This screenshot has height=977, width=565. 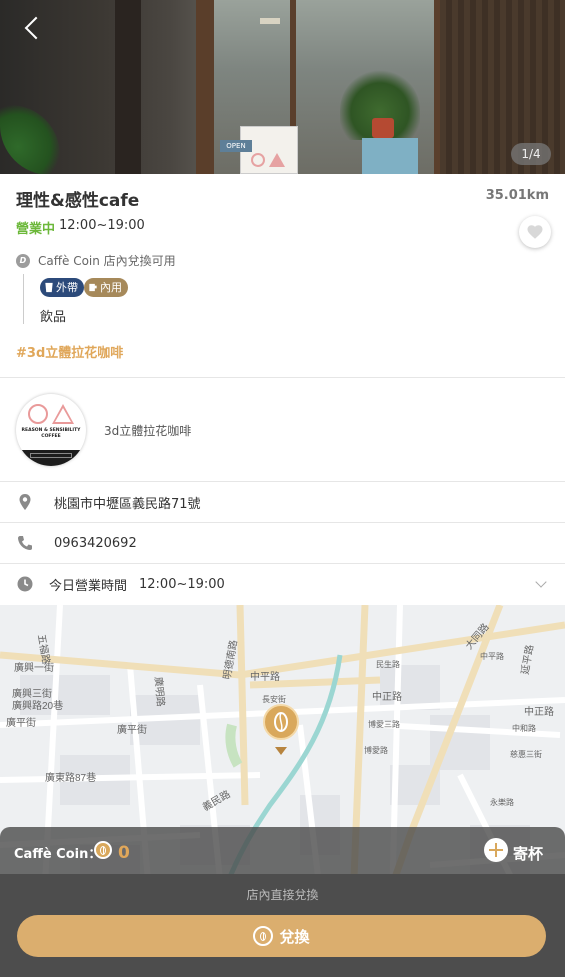 I want to click on shop-name: 理性&感性cafe, so click(x=78, y=201).